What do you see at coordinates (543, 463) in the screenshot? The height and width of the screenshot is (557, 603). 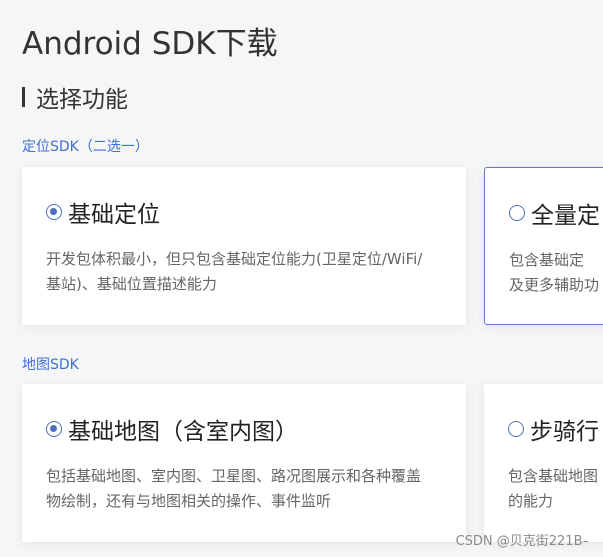 I see `walk-ride-card: 步骑行 包含基础地图 的能力` at bounding box center [543, 463].